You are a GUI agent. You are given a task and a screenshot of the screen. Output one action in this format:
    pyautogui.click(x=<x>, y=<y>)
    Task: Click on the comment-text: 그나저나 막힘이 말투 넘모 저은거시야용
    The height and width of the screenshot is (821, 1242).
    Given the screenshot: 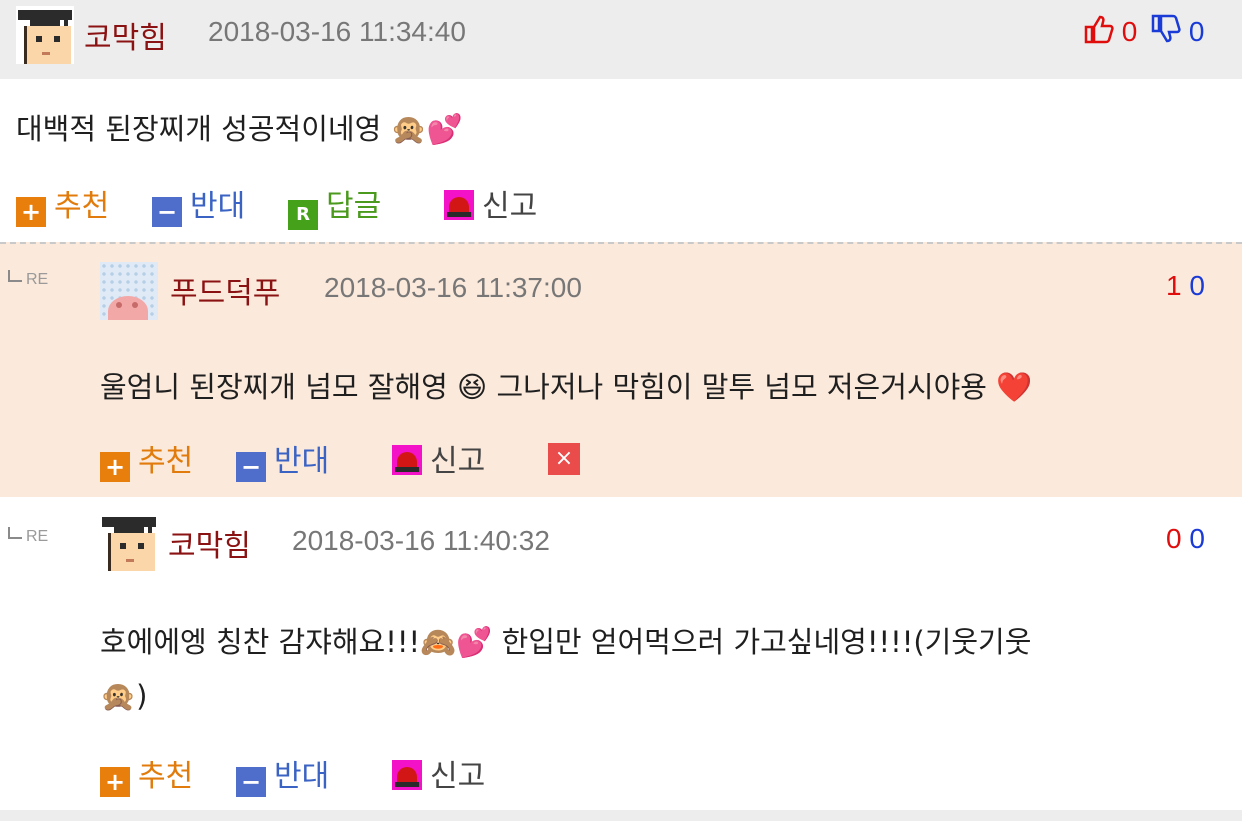 What is the action you would take?
    pyautogui.click(x=741, y=387)
    